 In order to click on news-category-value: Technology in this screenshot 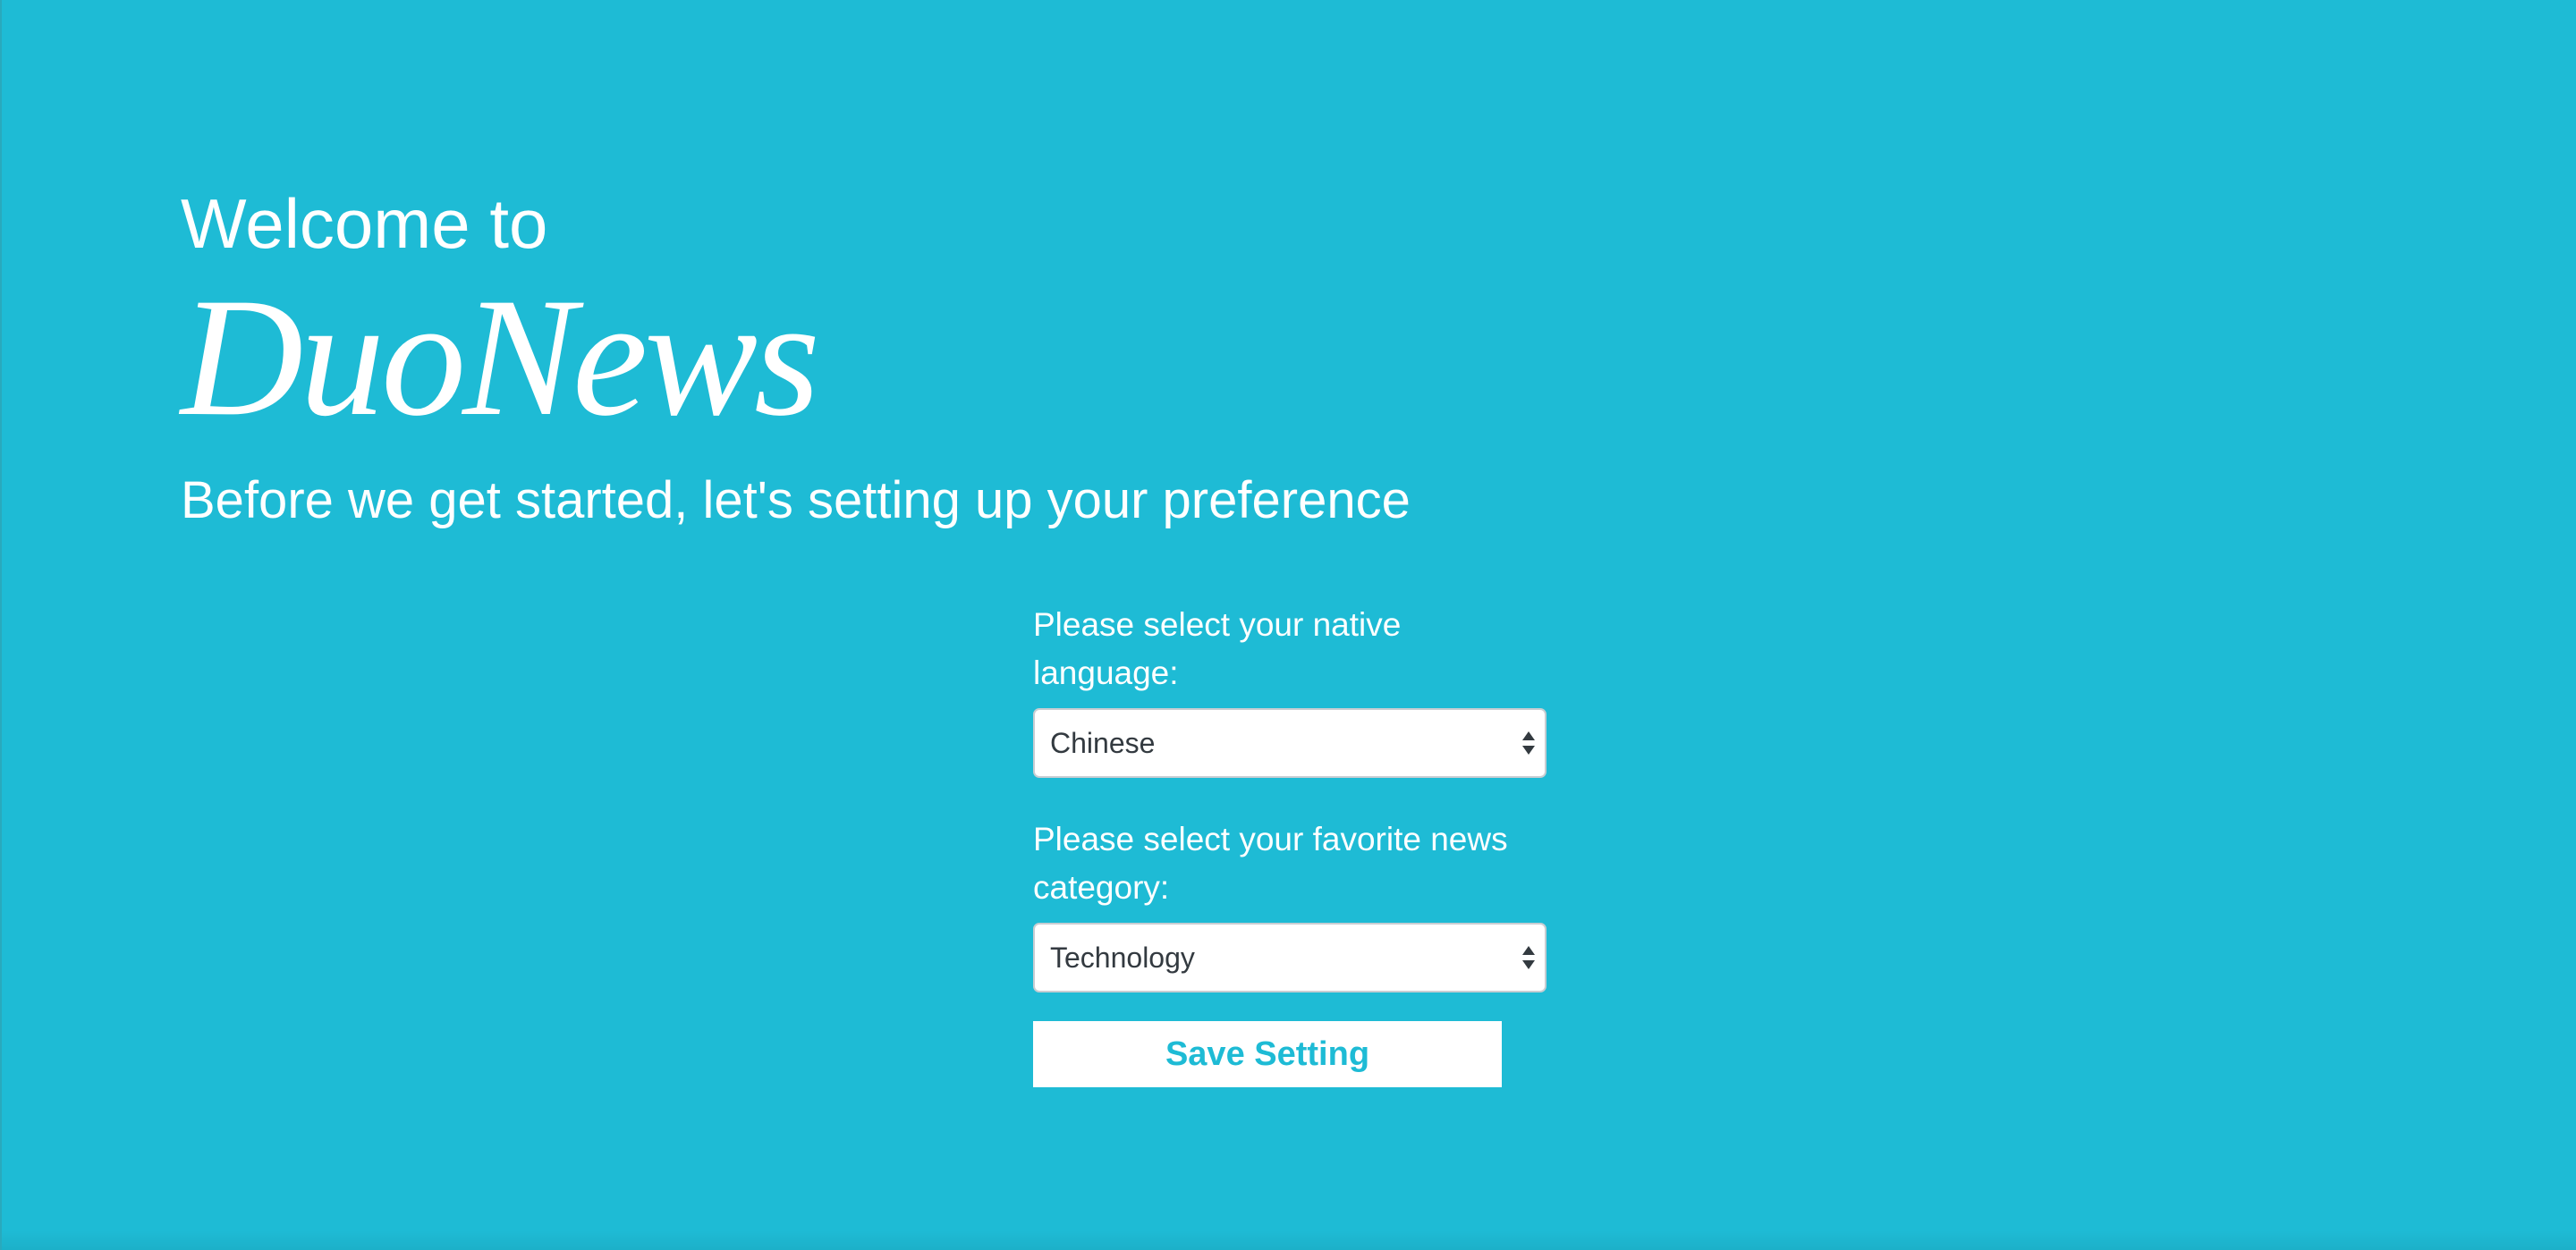, I will do `click(1122, 958)`.